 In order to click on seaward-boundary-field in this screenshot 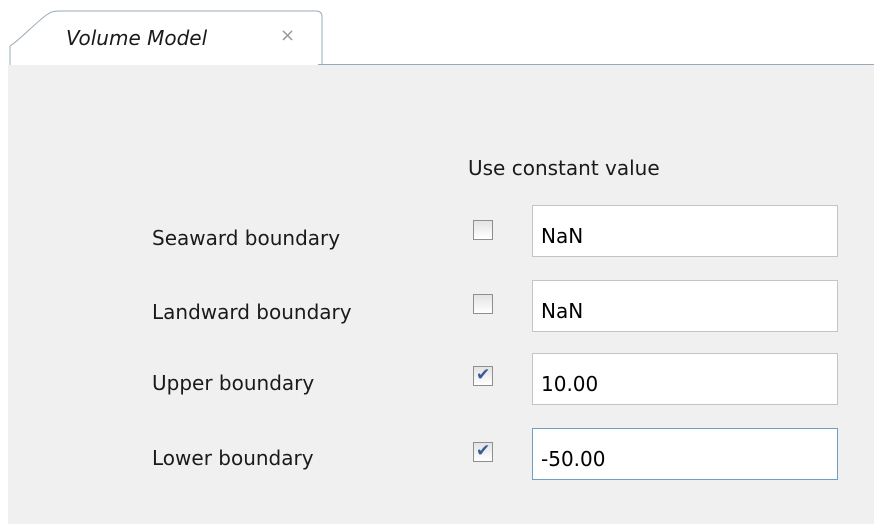, I will do `click(685, 231)`.